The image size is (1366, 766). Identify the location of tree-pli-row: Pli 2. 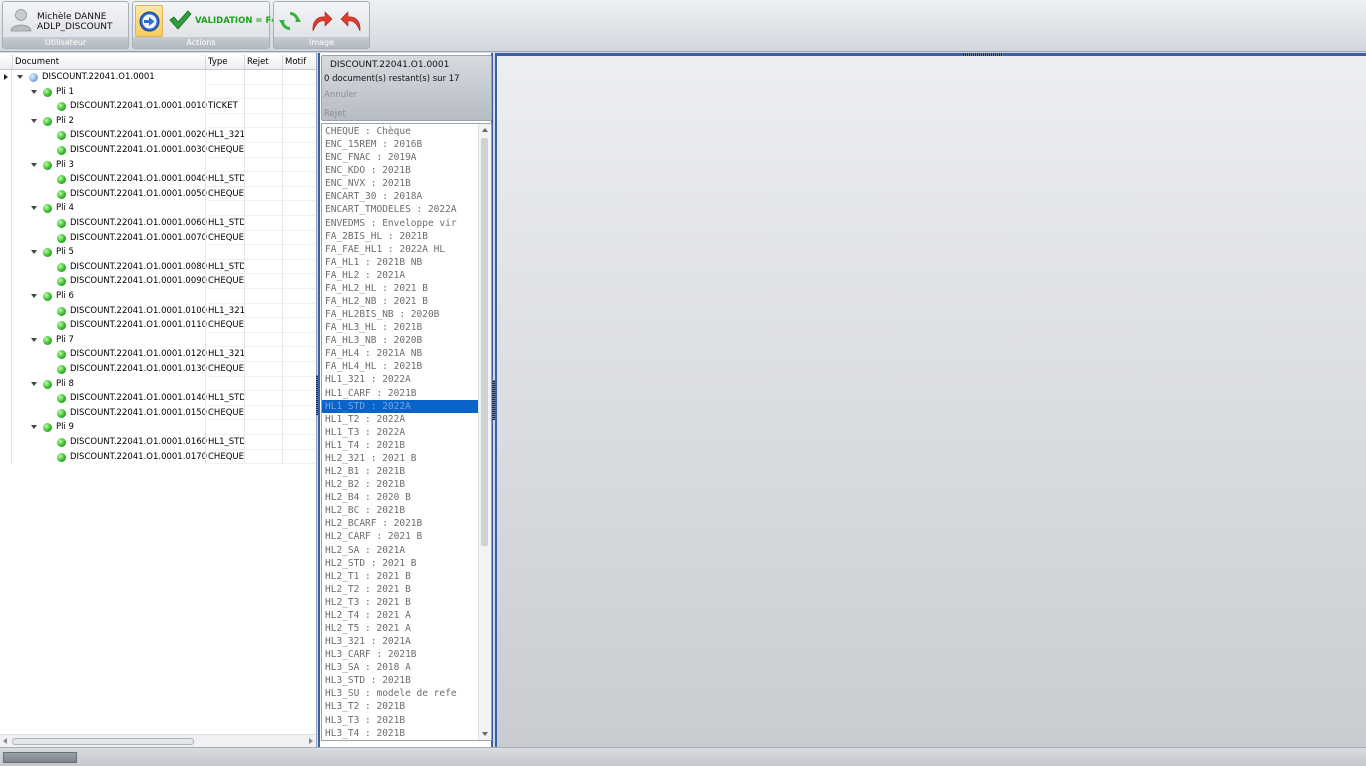
(158, 121).